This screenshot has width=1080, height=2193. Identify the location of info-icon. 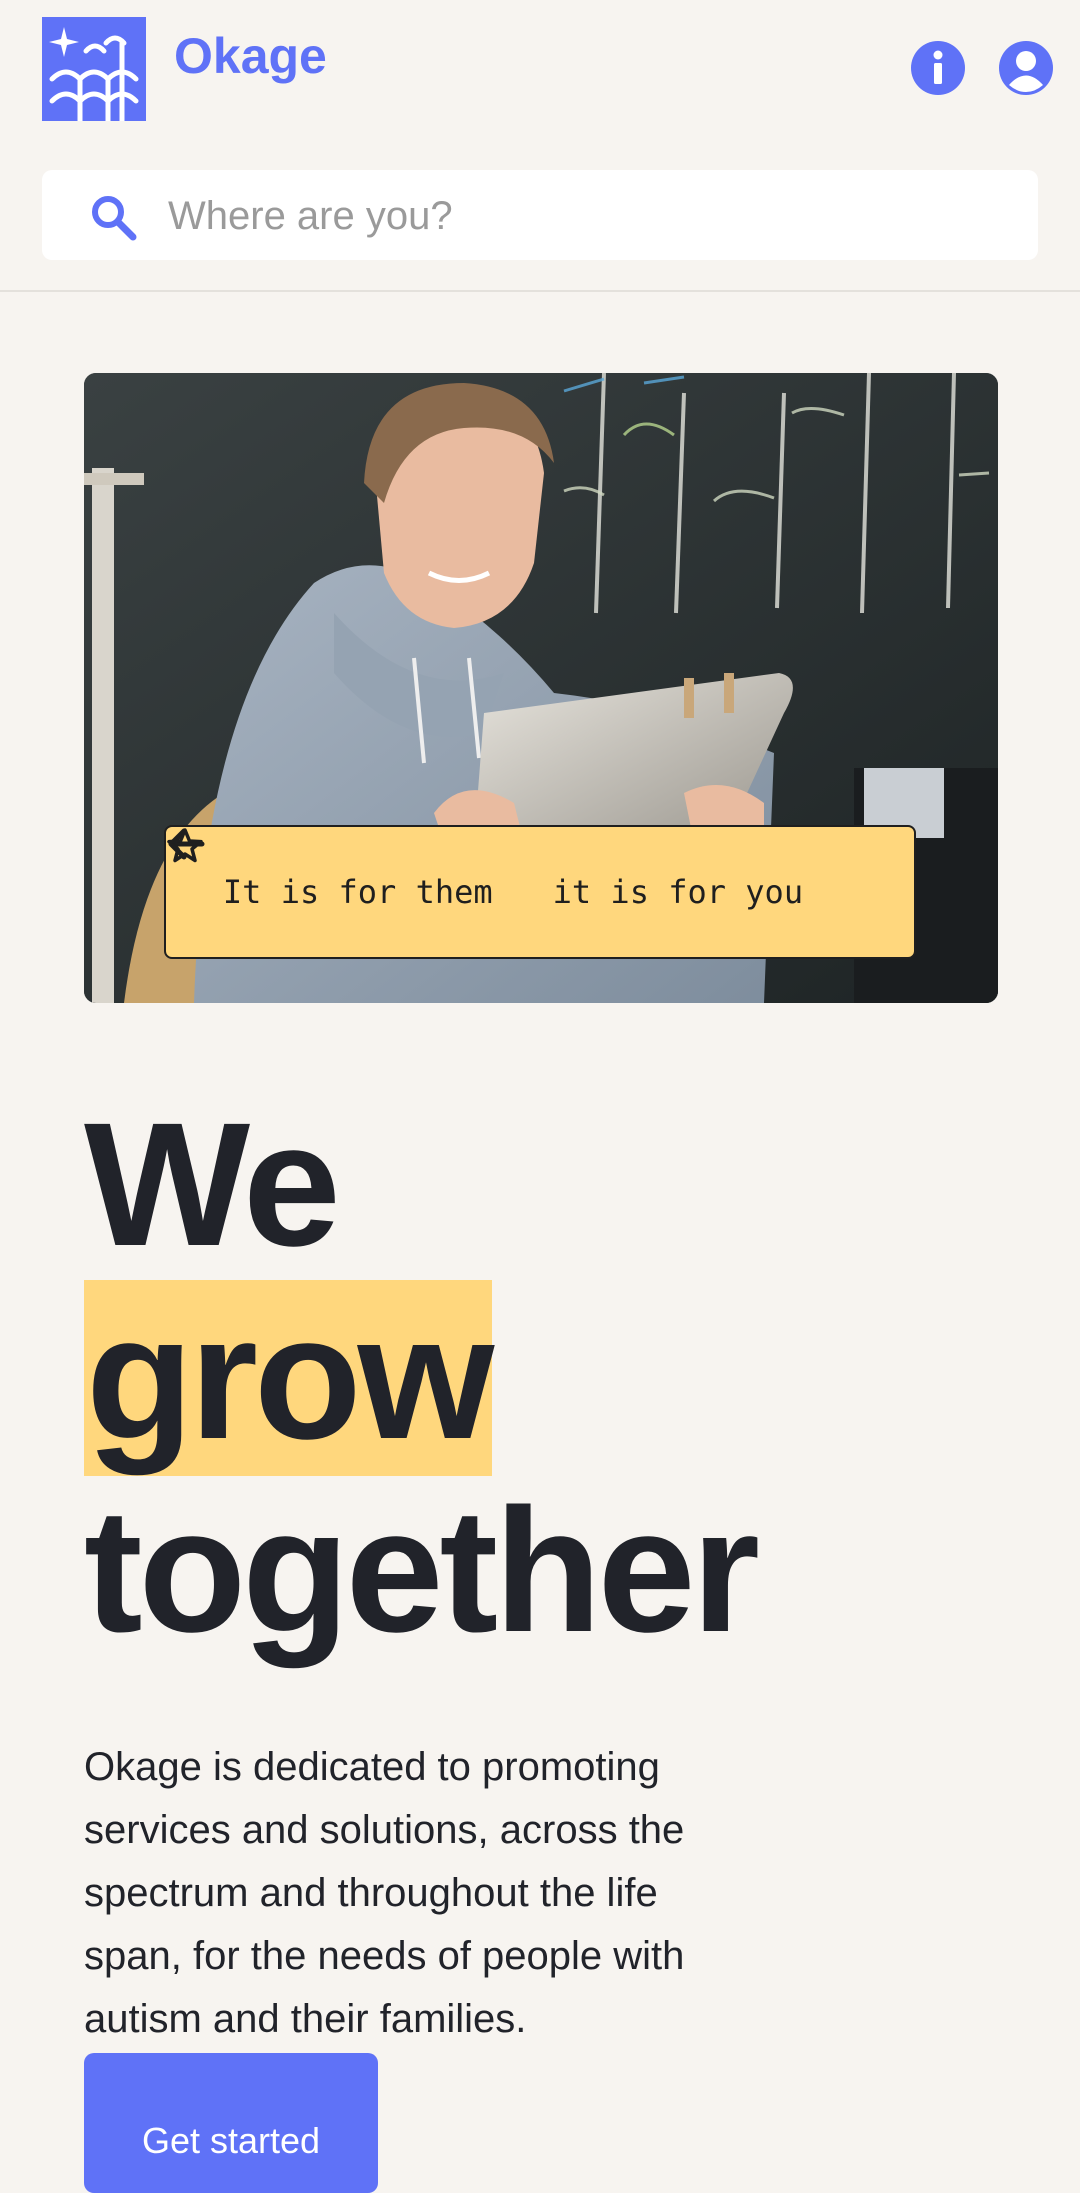
(938, 68).